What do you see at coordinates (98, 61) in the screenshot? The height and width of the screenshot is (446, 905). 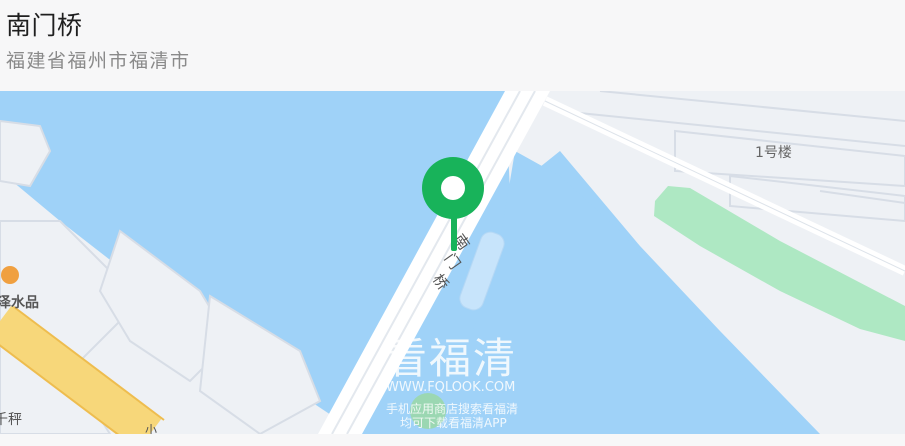 I see `location-address: 福建省福州市福清市` at bounding box center [98, 61].